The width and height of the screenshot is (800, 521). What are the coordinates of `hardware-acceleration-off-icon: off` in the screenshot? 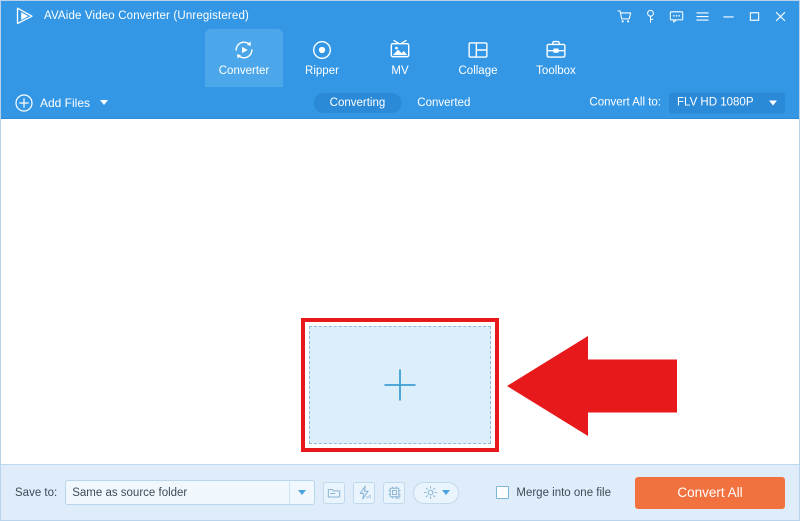 It's located at (394, 492).